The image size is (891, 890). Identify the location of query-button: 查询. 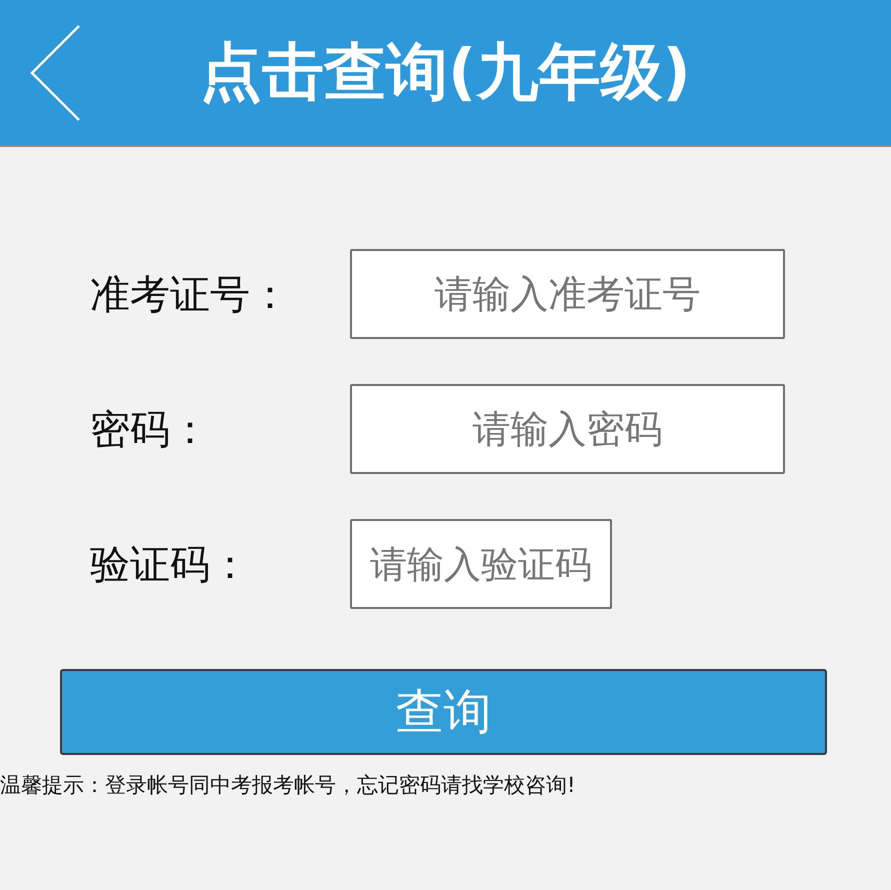
(443, 712).